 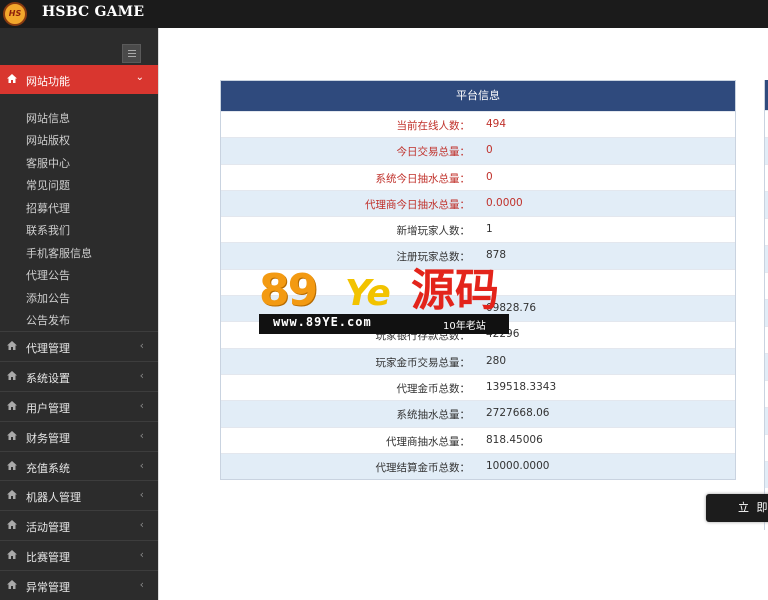 What do you see at coordinates (48, 119) in the screenshot?
I see `submenu-item-site-info: 网站信息` at bounding box center [48, 119].